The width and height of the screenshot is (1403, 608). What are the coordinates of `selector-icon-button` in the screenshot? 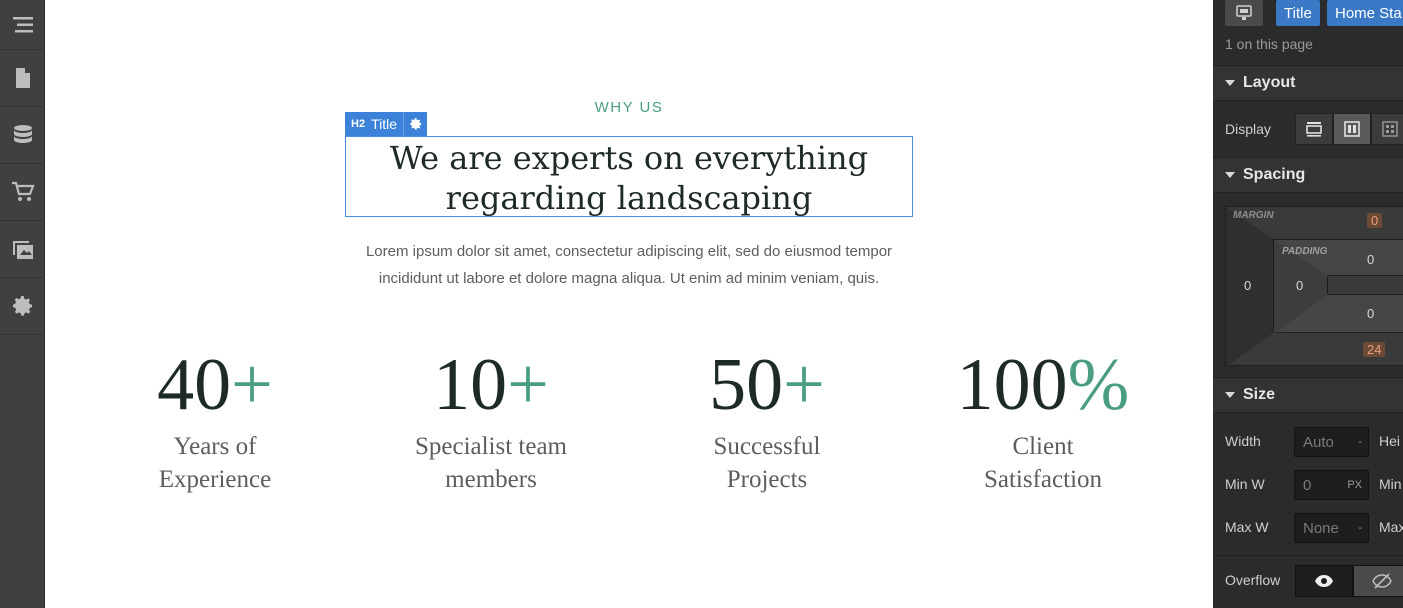 It's located at (1244, 13).